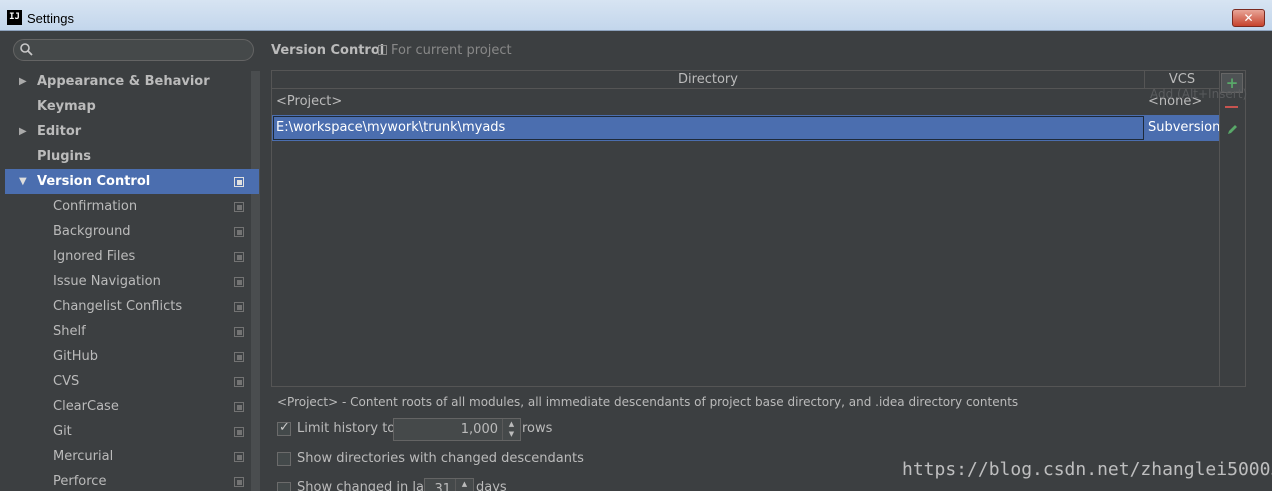 The height and width of the screenshot is (491, 1272). What do you see at coordinates (132, 231) in the screenshot?
I see `sidebar-item-background: Background` at bounding box center [132, 231].